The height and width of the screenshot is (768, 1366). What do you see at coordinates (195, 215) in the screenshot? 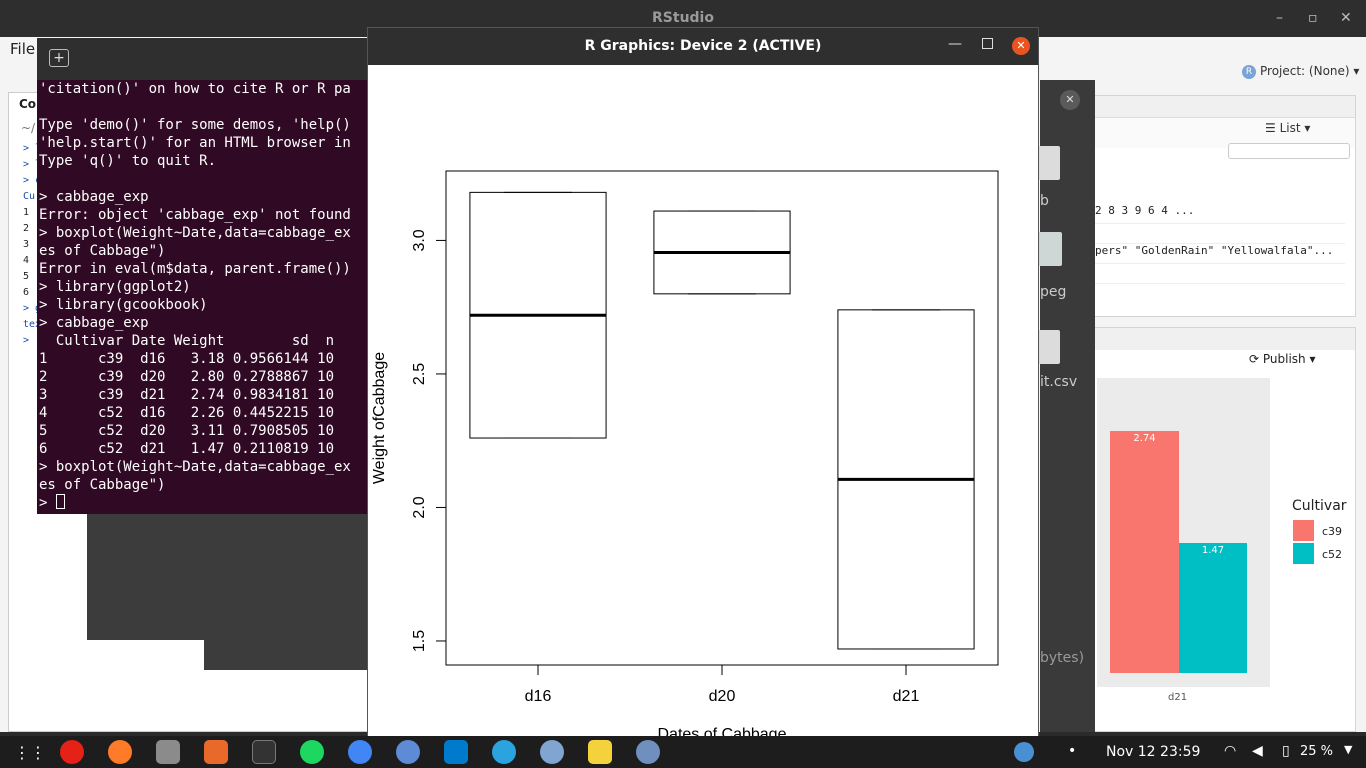
I see `console-line: Error: object 'cabbage_exp' not found` at bounding box center [195, 215].